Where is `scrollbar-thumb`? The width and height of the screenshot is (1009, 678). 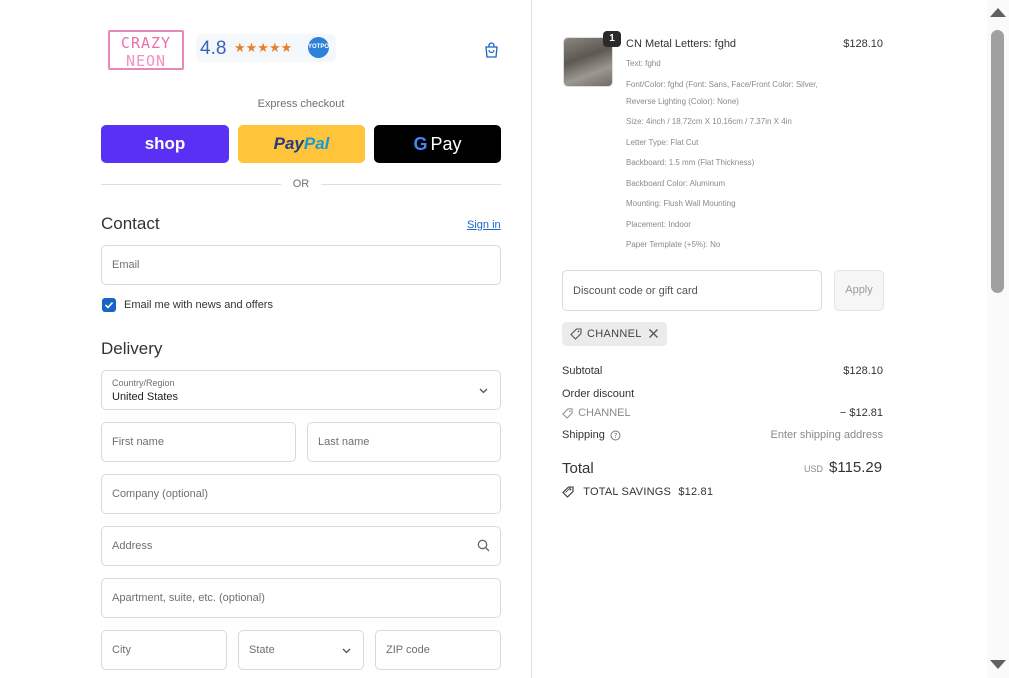
scrollbar-thumb is located at coordinates (997, 161).